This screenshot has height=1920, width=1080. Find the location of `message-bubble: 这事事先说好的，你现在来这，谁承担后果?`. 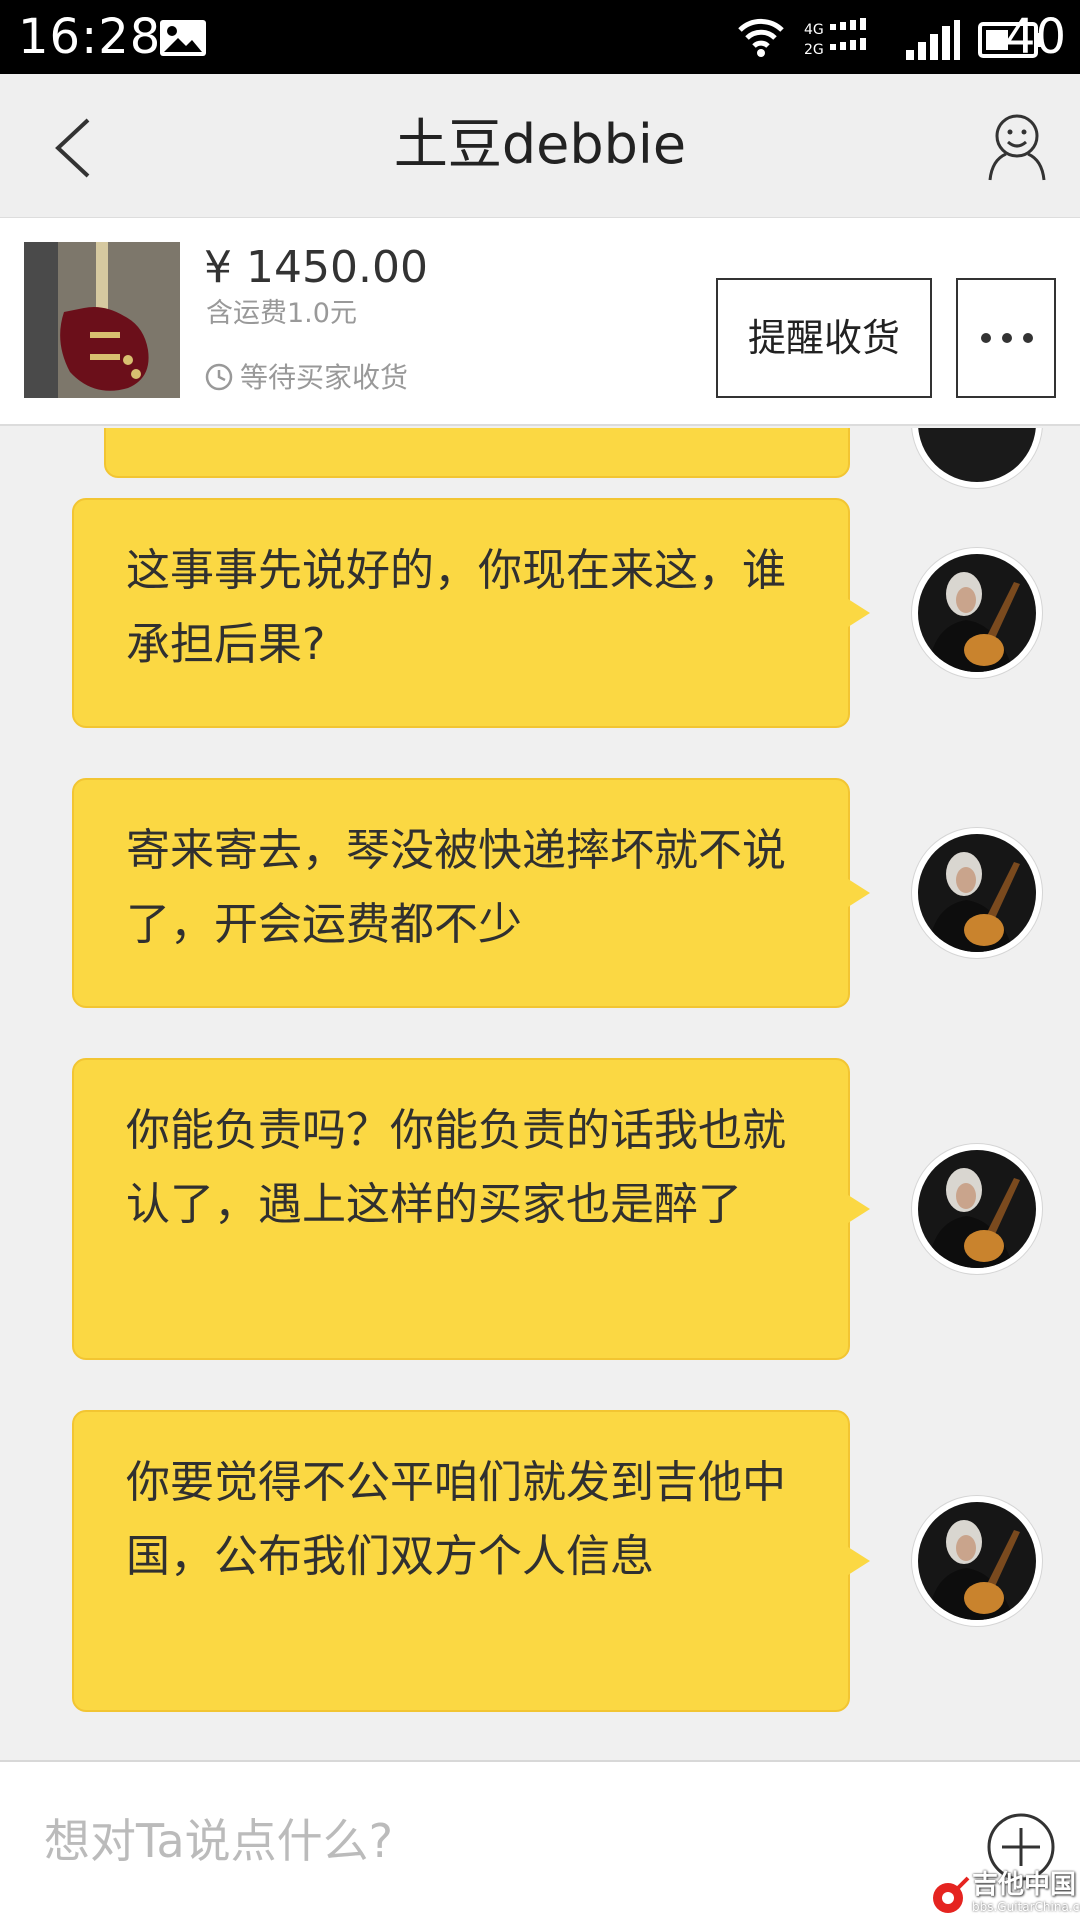

message-bubble: 这事事先说好的，你现在来这，谁承担后果? is located at coordinates (471, 613).